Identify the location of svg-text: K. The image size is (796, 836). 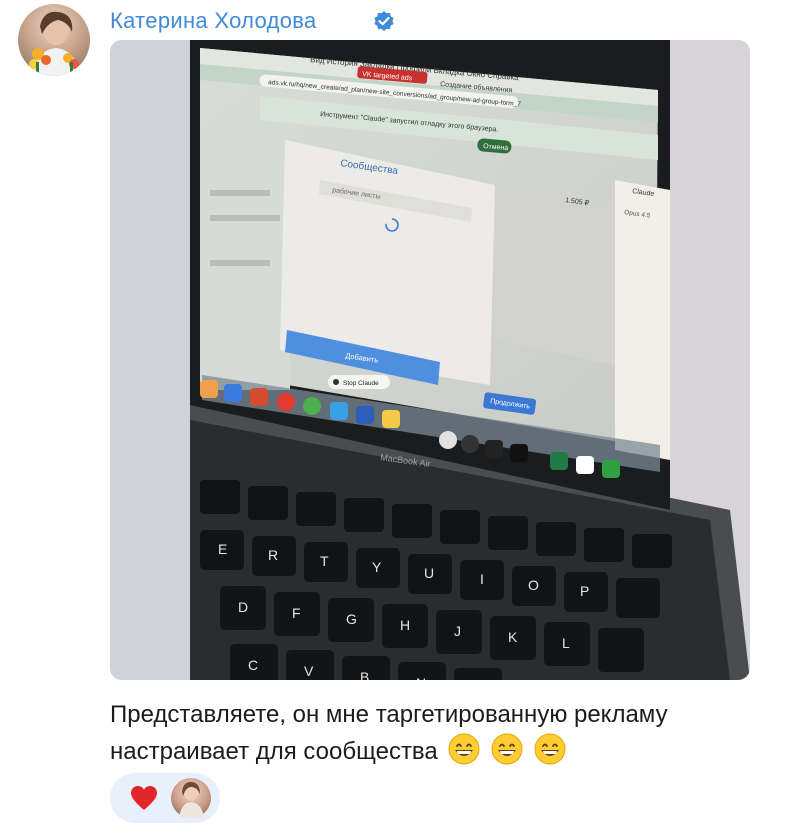
(513, 637).